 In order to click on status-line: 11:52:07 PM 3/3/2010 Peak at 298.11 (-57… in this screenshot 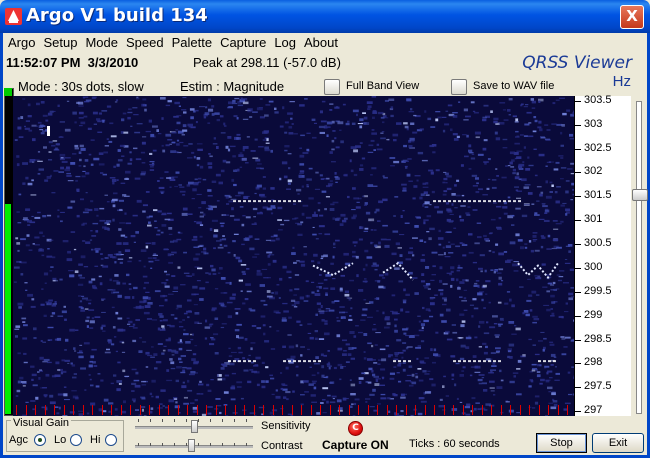, I will do `click(325, 64)`.